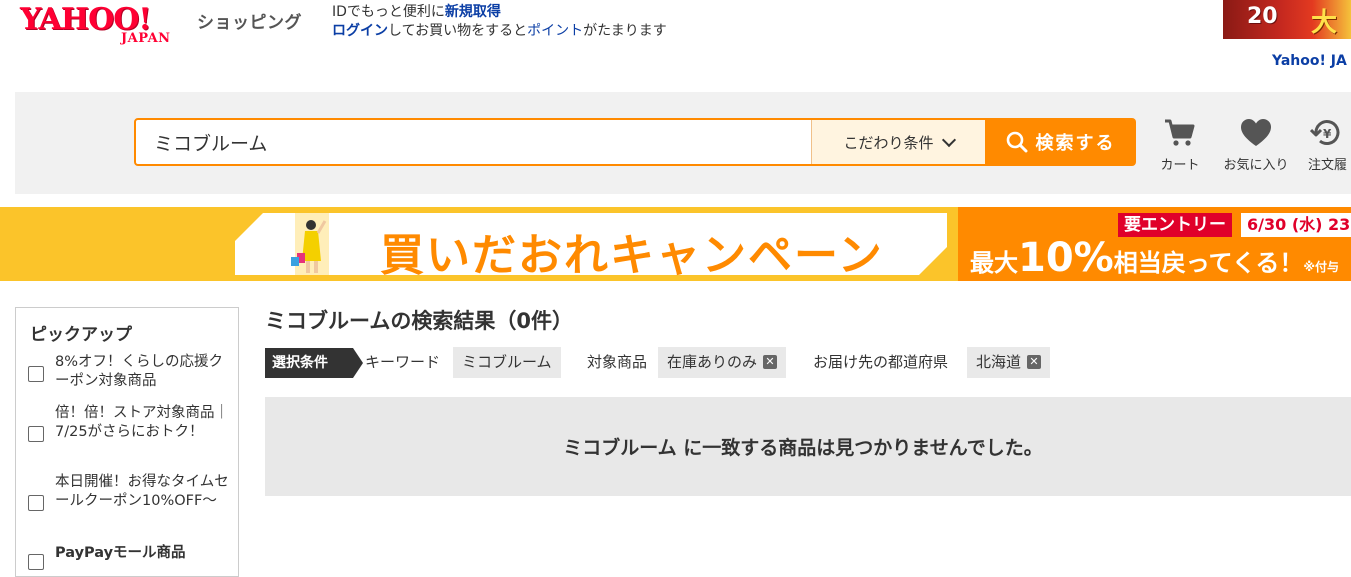 The height and width of the screenshot is (577, 1351). Describe the element at coordinates (881, 362) in the screenshot. I see `prefecture-label: お届け先の都道府県` at that location.